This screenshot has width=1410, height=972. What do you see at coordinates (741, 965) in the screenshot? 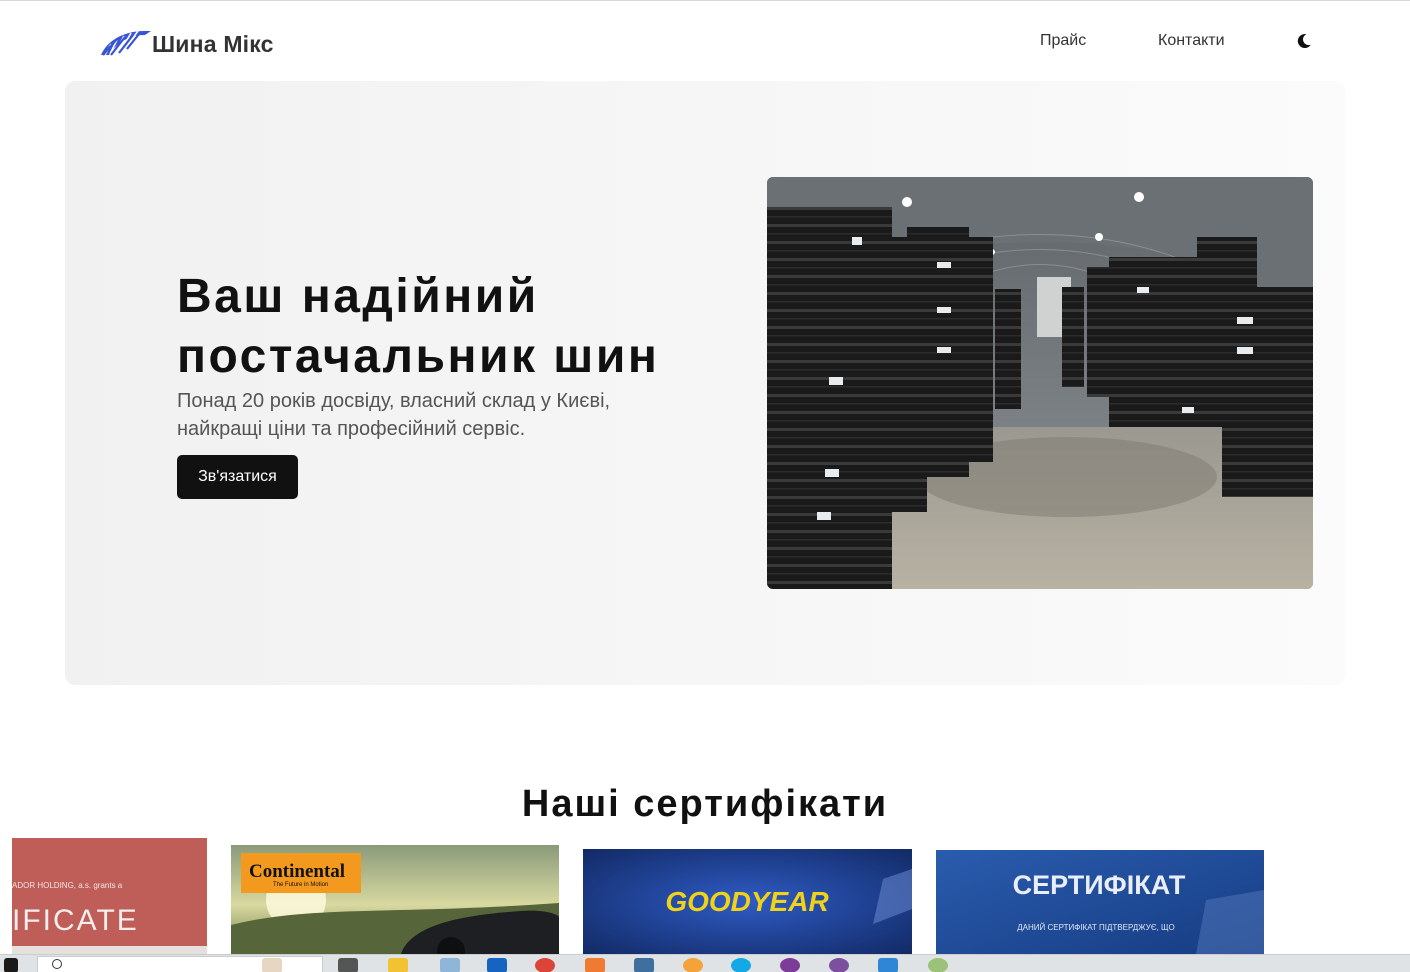
I see `skype-icon` at bounding box center [741, 965].